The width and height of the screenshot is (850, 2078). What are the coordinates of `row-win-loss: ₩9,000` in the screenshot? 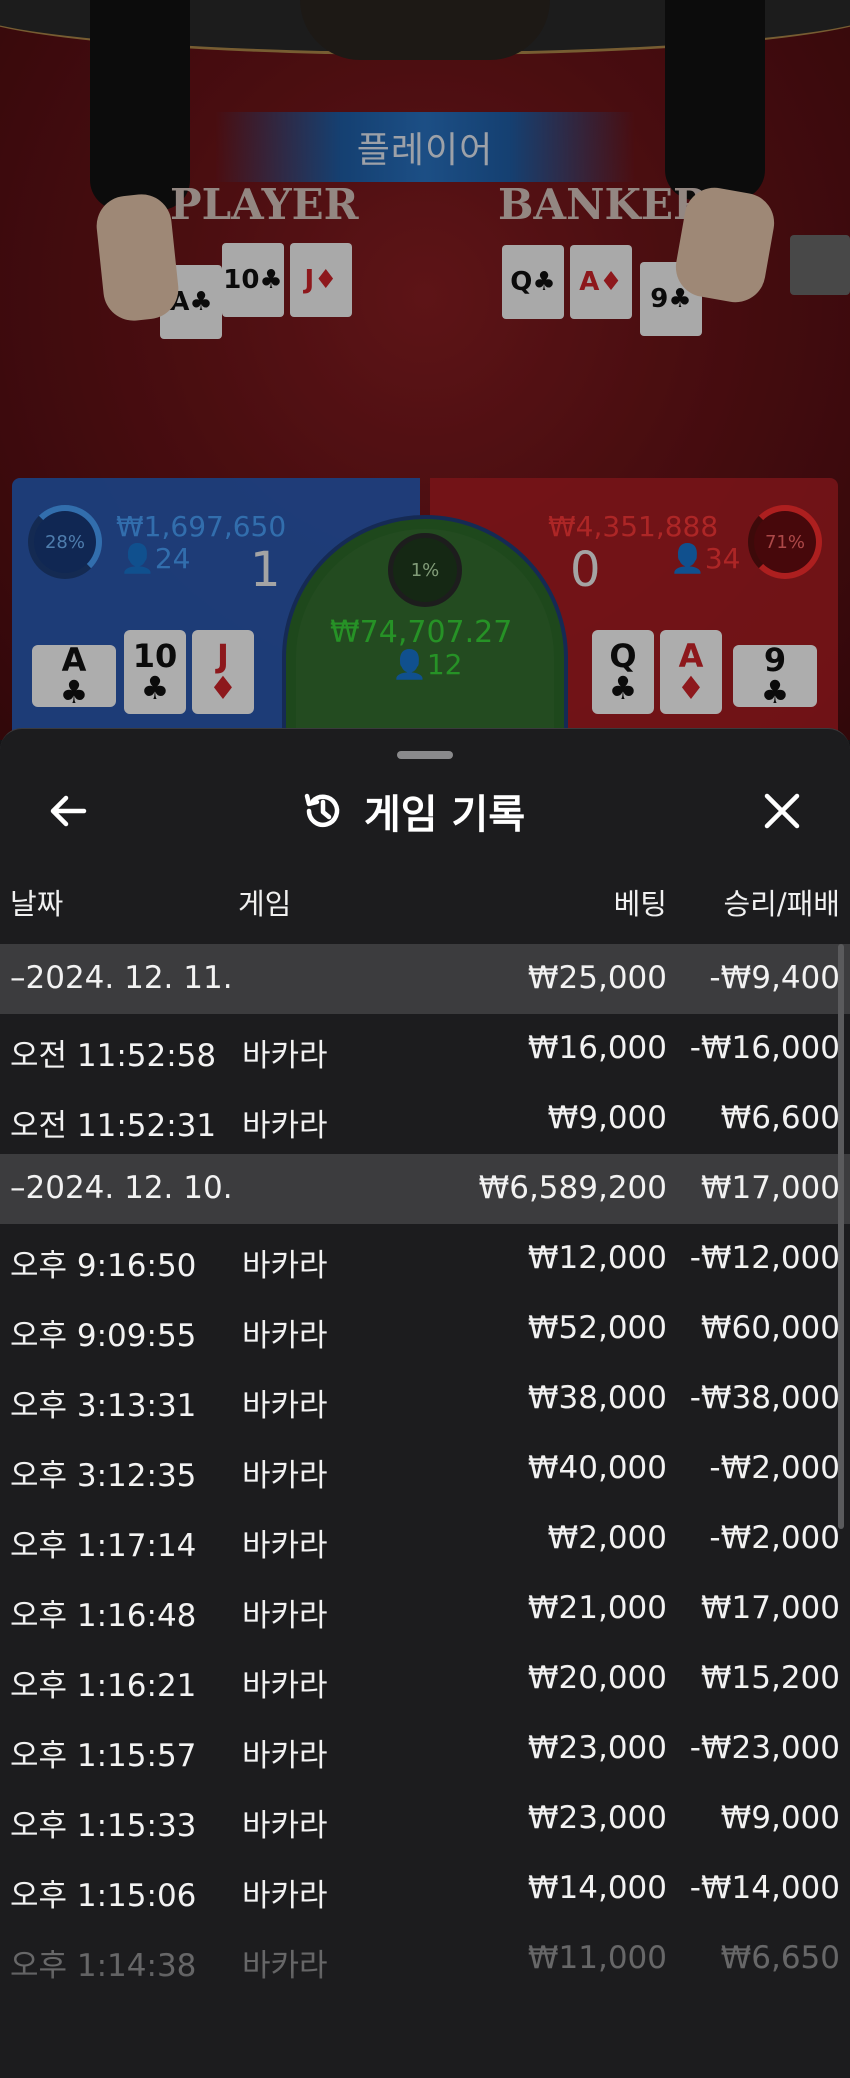 It's located at (780, 1818).